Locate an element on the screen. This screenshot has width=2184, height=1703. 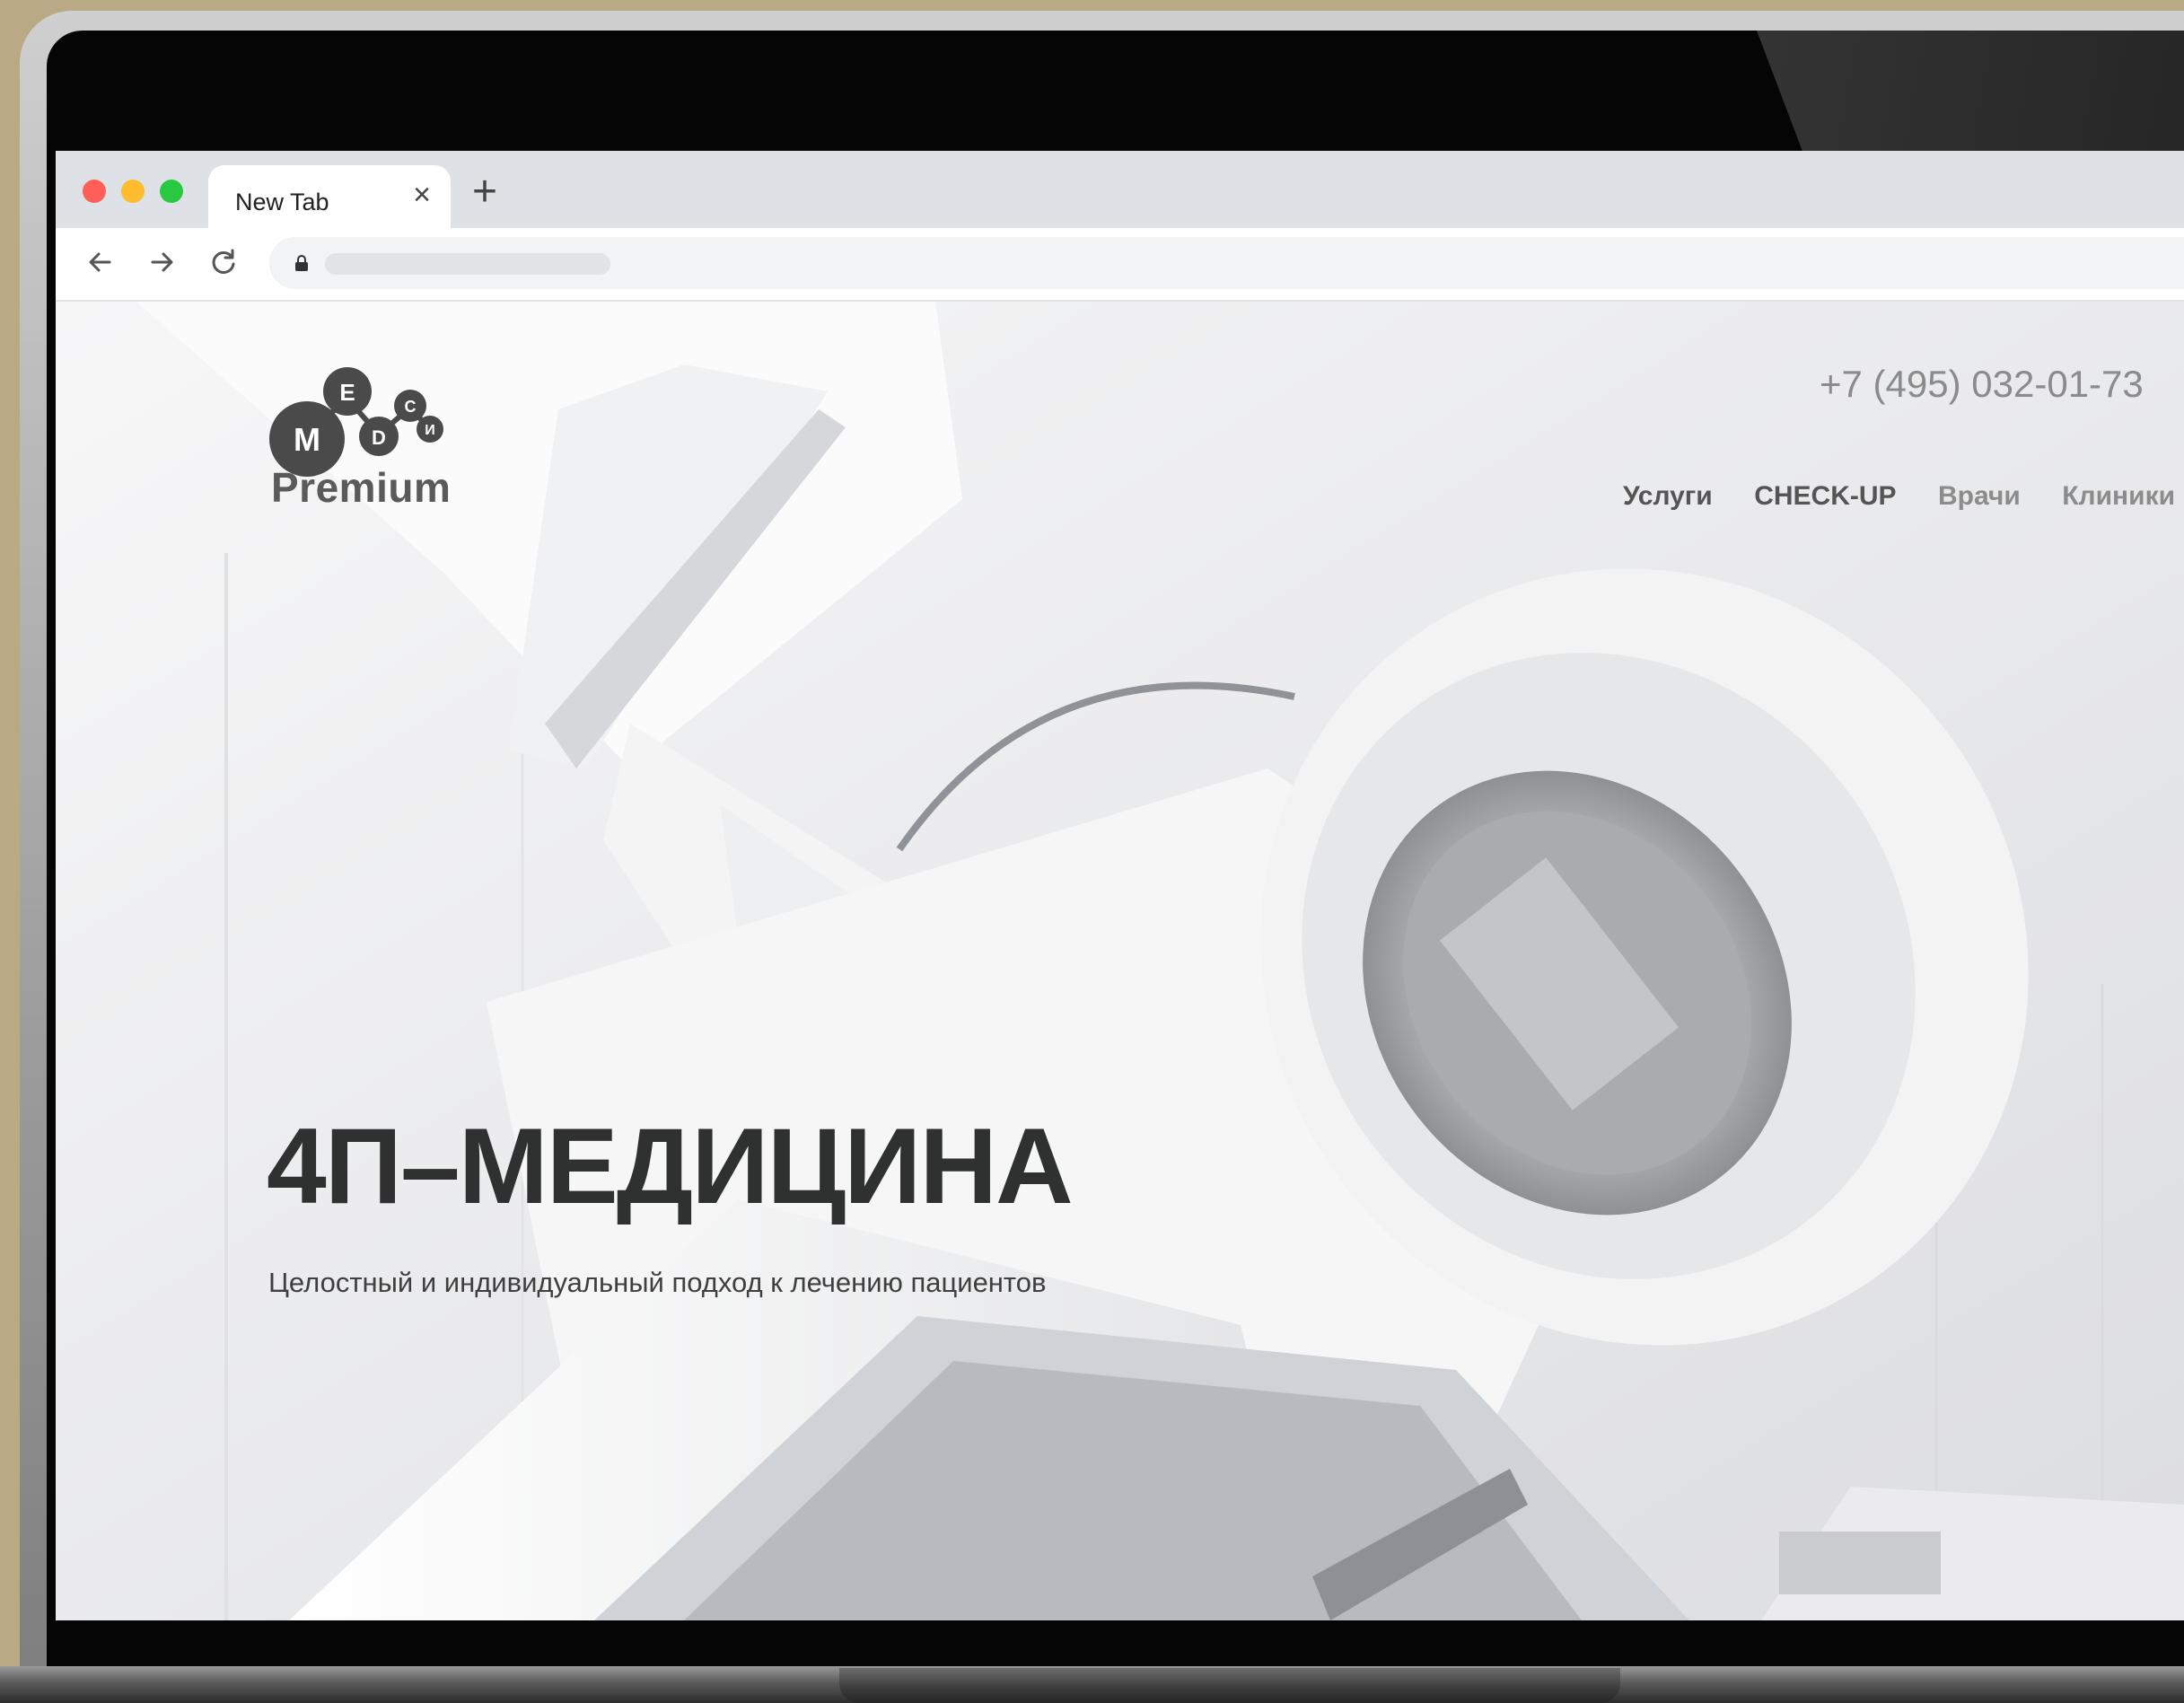
tab-new-tab: New Tab × is located at coordinates (329, 196).